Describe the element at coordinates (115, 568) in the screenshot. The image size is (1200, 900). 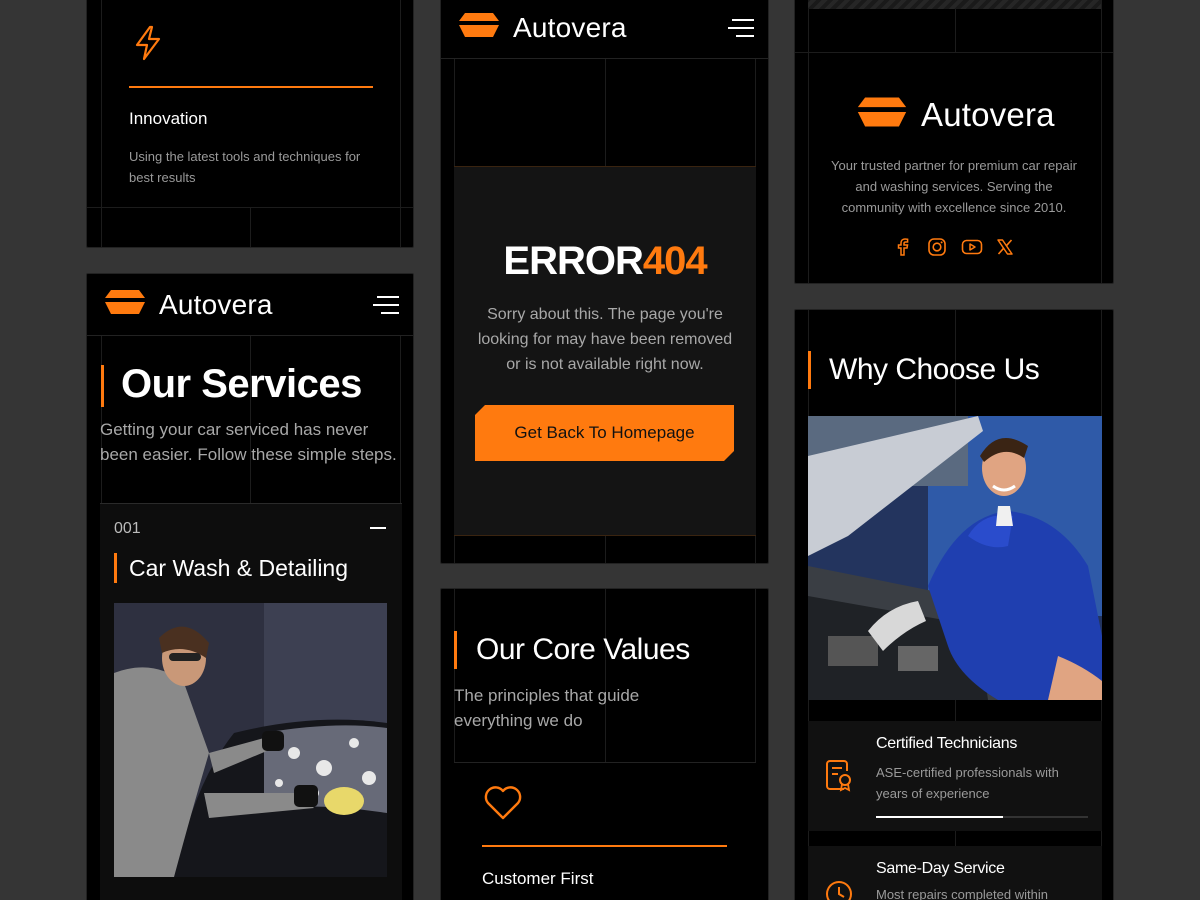
I see `service-accent-bar` at that location.